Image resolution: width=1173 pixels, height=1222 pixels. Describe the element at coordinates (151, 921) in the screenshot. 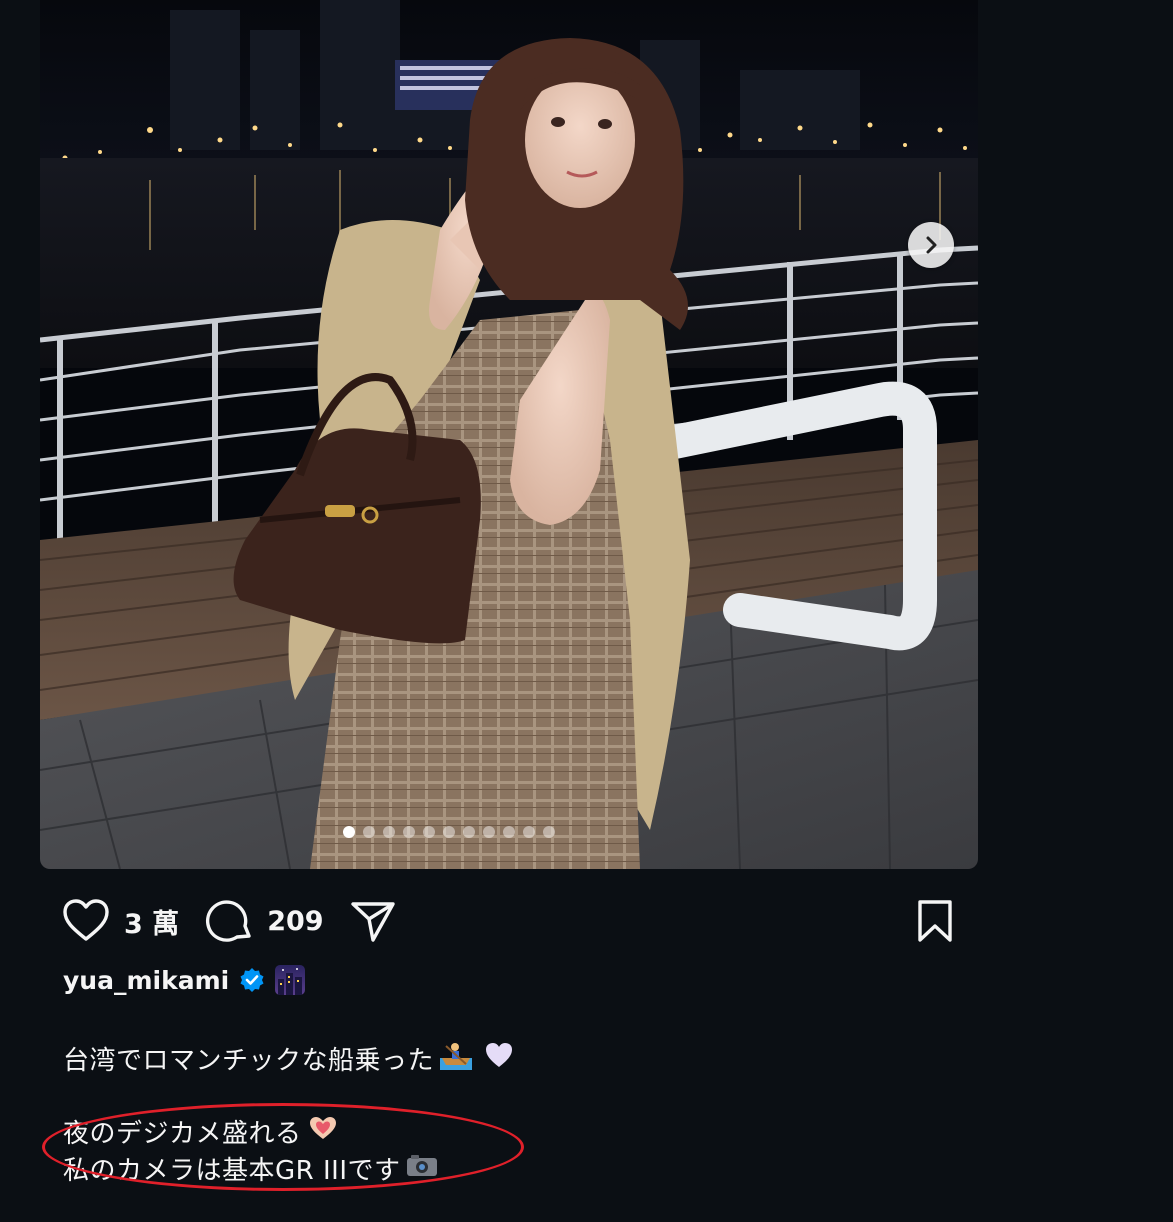

I see `like-count: 3 萬` at that location.